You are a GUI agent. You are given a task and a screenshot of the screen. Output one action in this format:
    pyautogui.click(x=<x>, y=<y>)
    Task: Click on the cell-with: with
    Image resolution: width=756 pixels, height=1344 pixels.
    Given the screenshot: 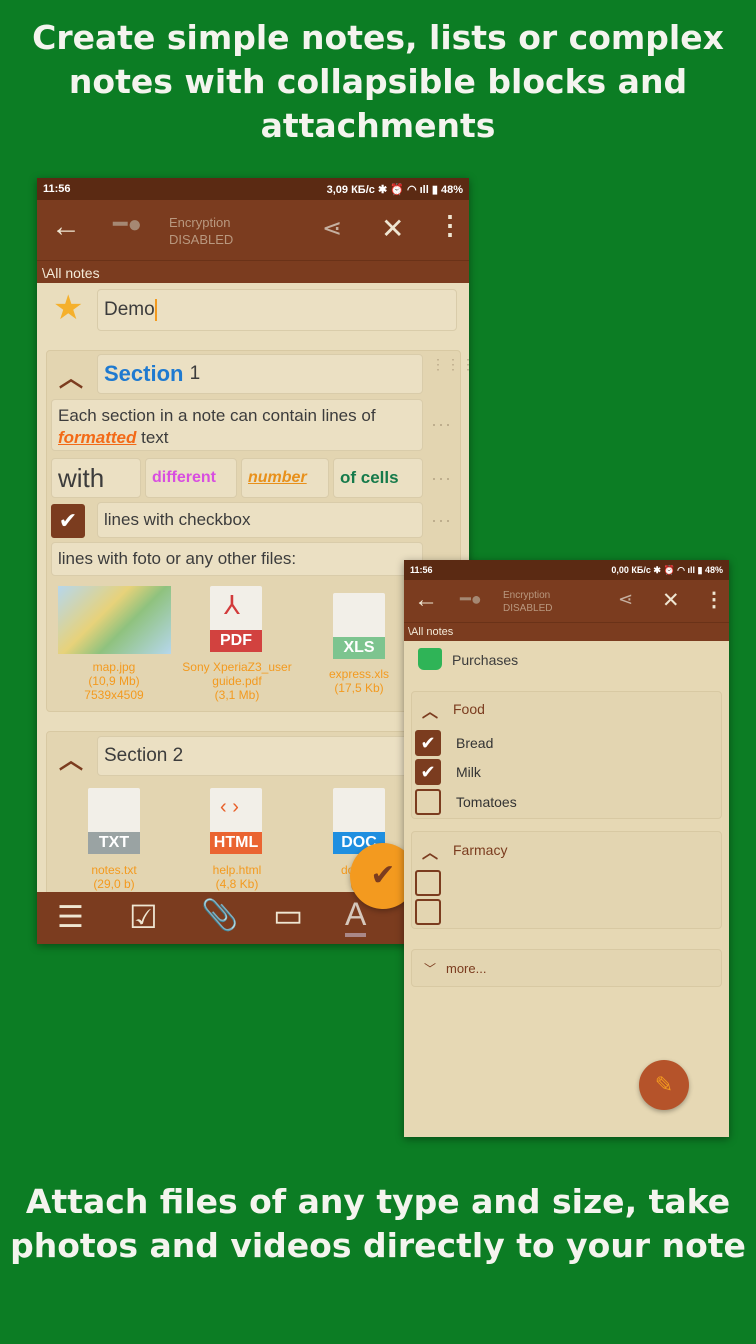 What is the action you would take?
    pyautogui.click(x=96, y=478)
    